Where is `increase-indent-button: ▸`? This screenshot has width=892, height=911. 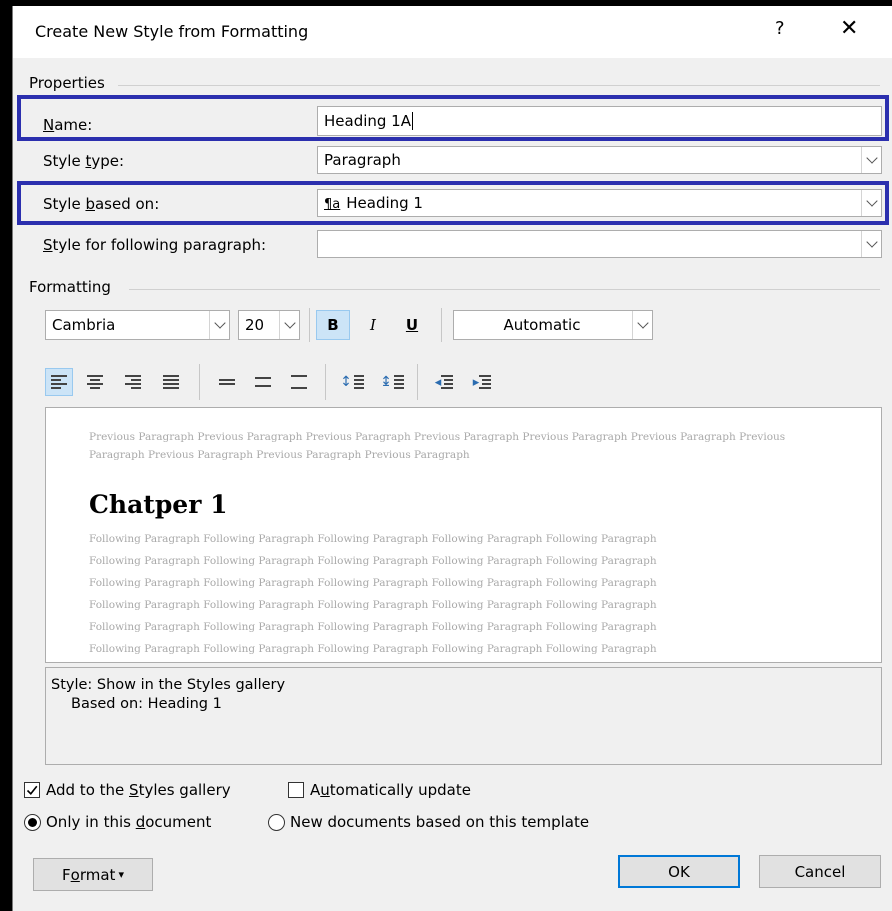
increase-indent-button: ▸ is located at coordinates (482, 382).